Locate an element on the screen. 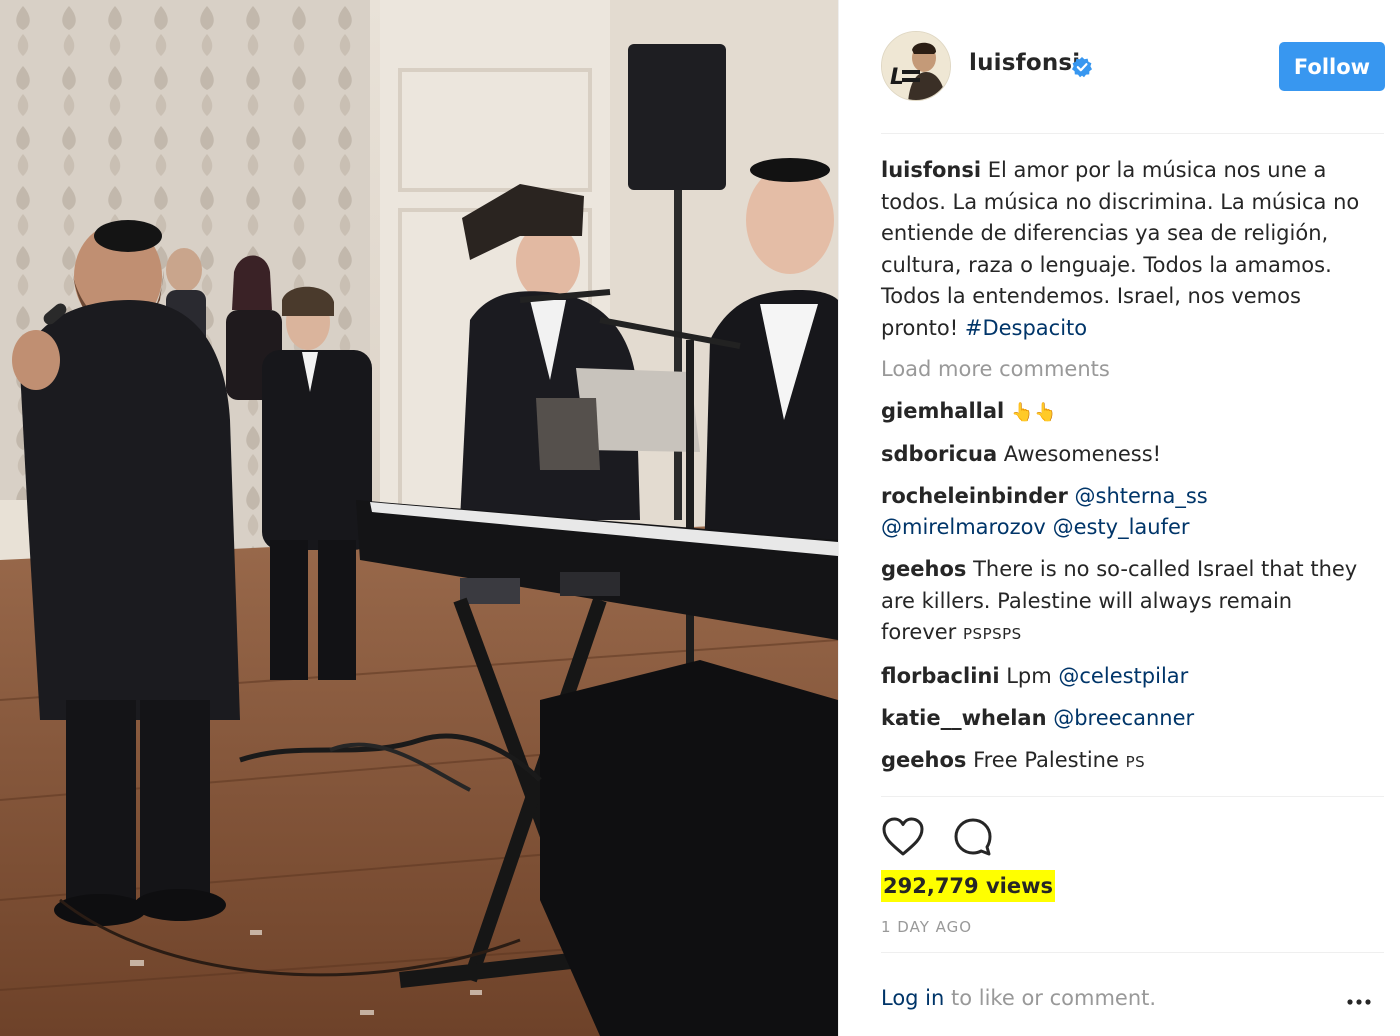  heart-icon is located at coordinates (903, 837).